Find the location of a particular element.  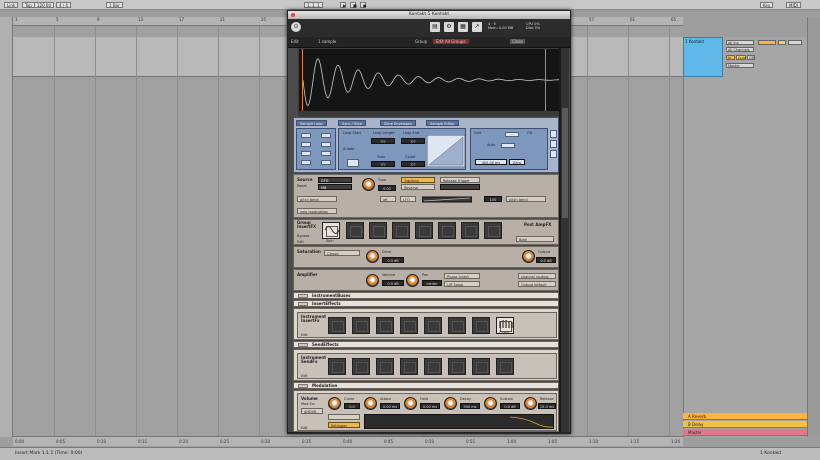

loop-start-value: ??? is located at coordinates (383, 141).